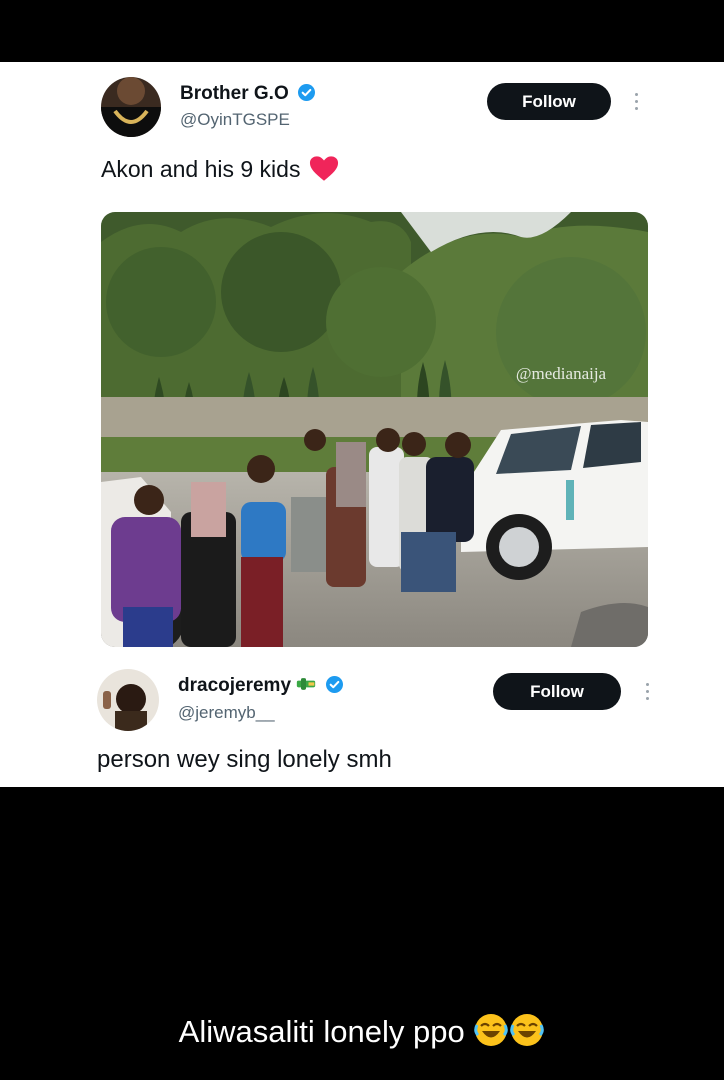 This screenshot has width=724, height=1080. I want to click on image-watermark: @medianaija, so click(561, 373).